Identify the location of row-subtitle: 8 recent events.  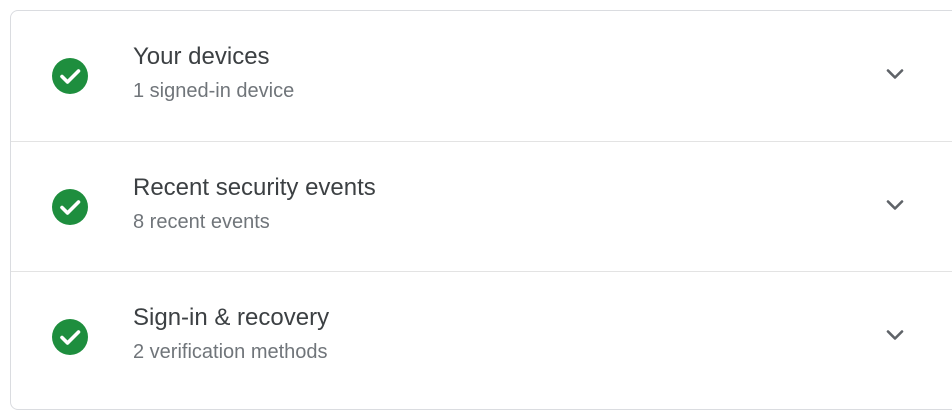
(201, 222).